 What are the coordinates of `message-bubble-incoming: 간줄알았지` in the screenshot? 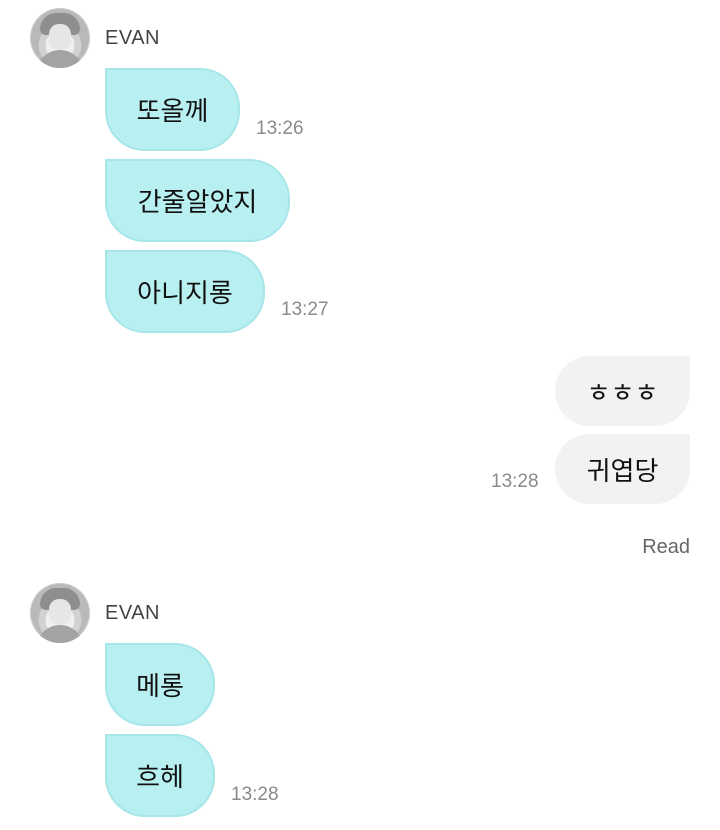 It's located at (197, 200).